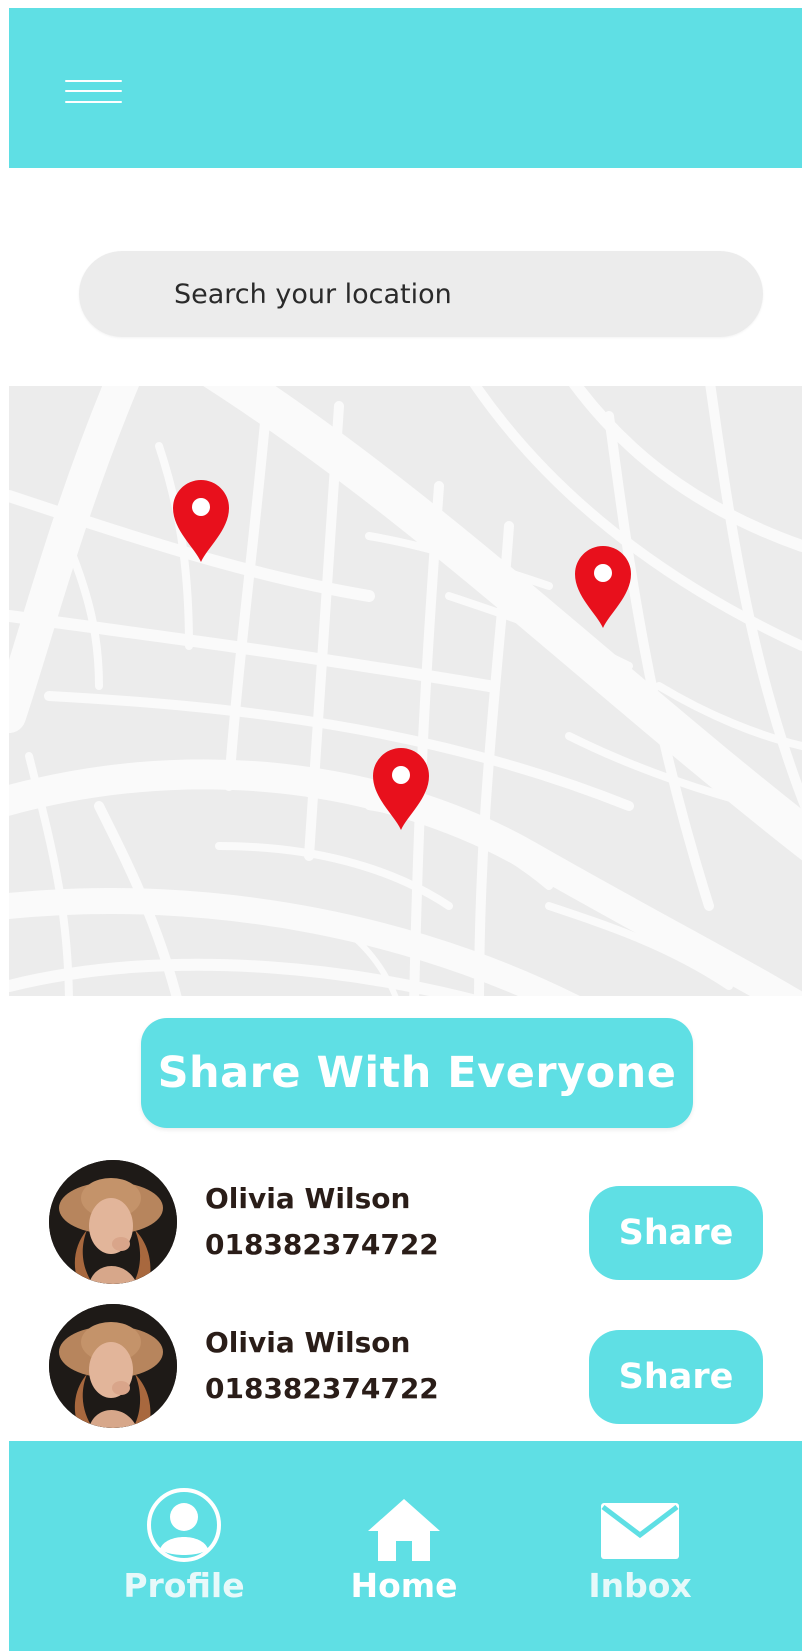 This screenshot has height=1651, width=803. I want to click on nav-item-inbox: Inbox, so click(640, 1546).